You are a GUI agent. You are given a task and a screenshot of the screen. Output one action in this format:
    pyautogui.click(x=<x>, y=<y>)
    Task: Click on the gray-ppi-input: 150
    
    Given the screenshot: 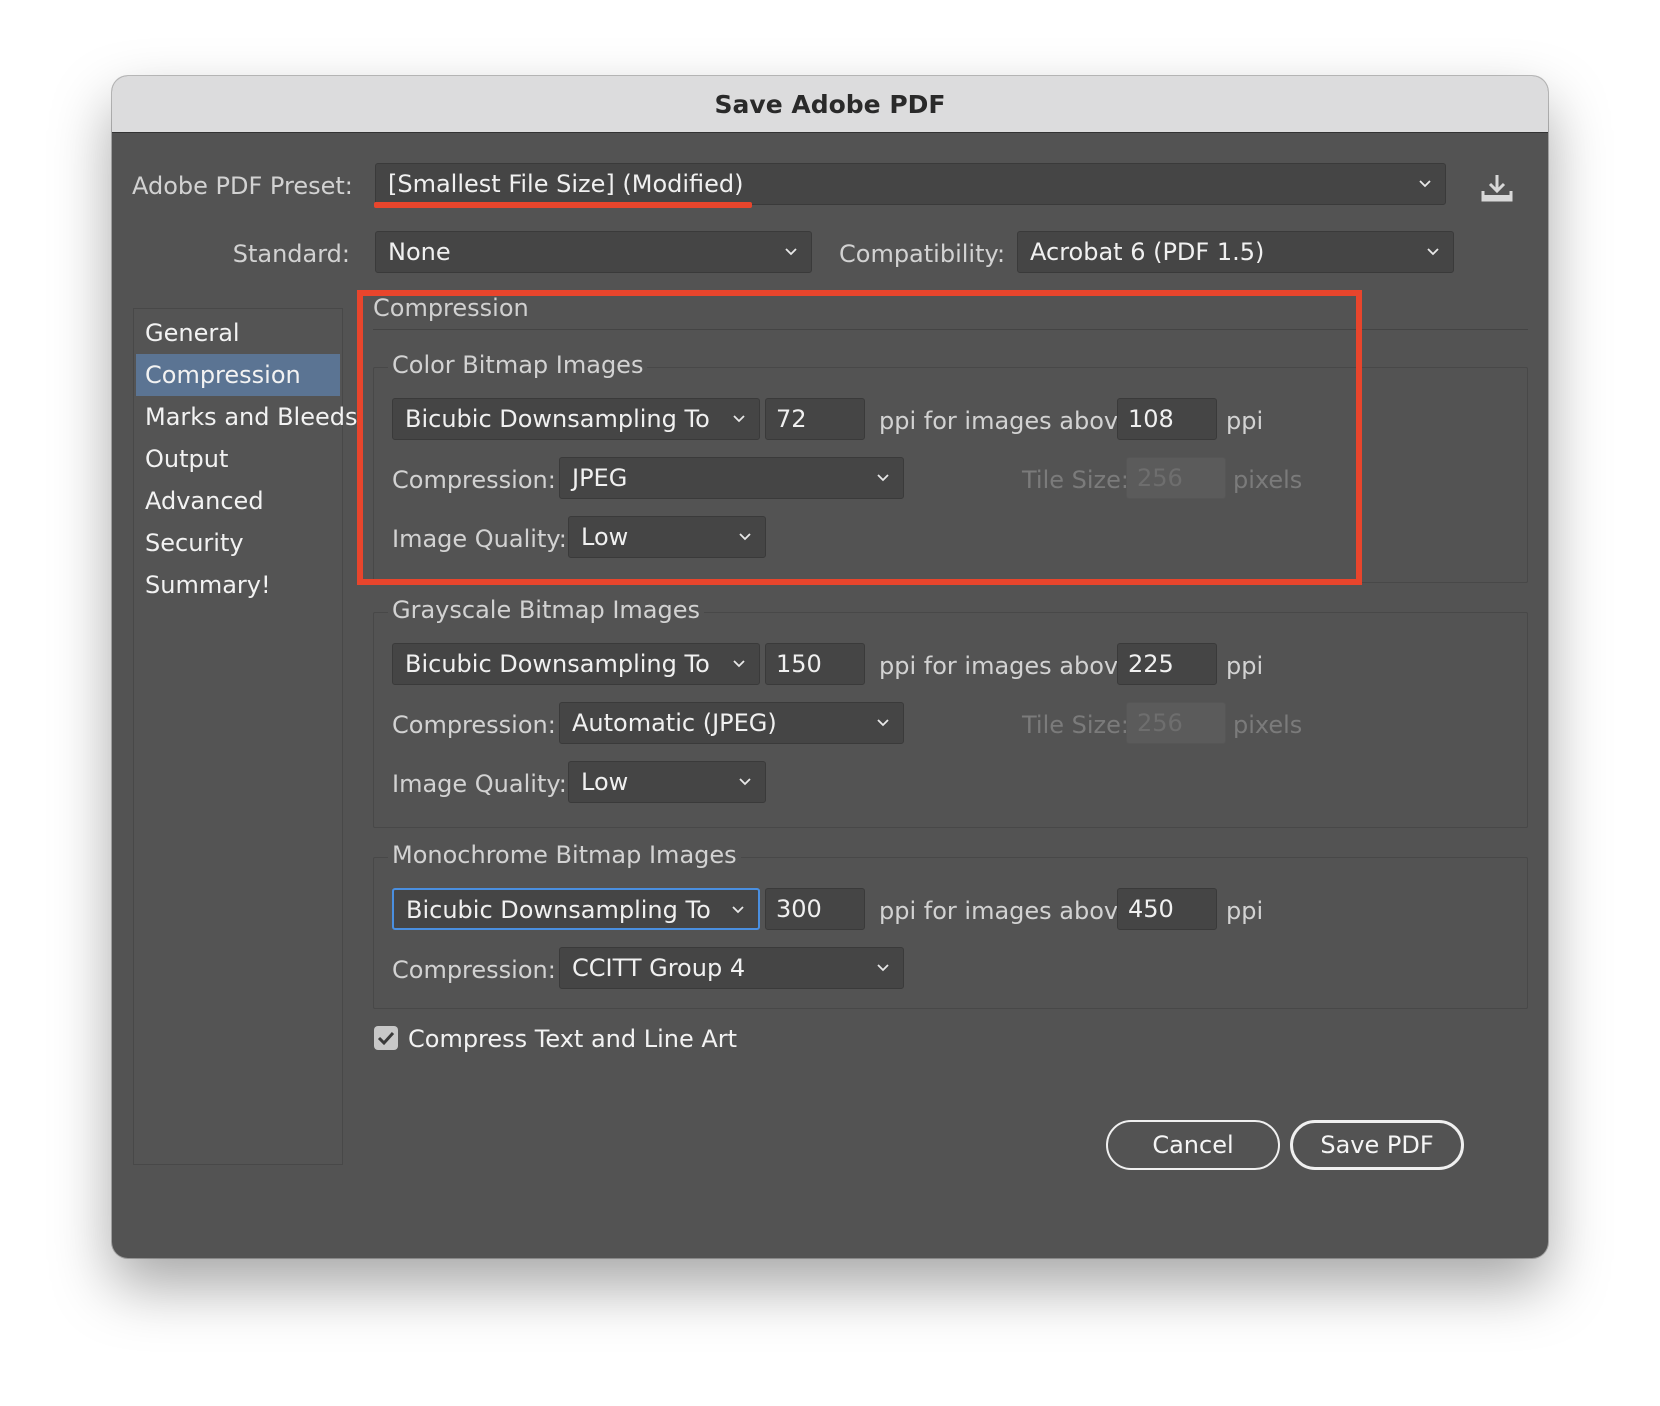 What is the action you would take?
    pyautogui.click(x=815, y=664)
    